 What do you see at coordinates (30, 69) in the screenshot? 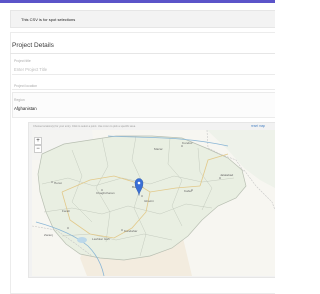
I see `project-title-input: Enter Project Title` at bounding box center [30, 69].